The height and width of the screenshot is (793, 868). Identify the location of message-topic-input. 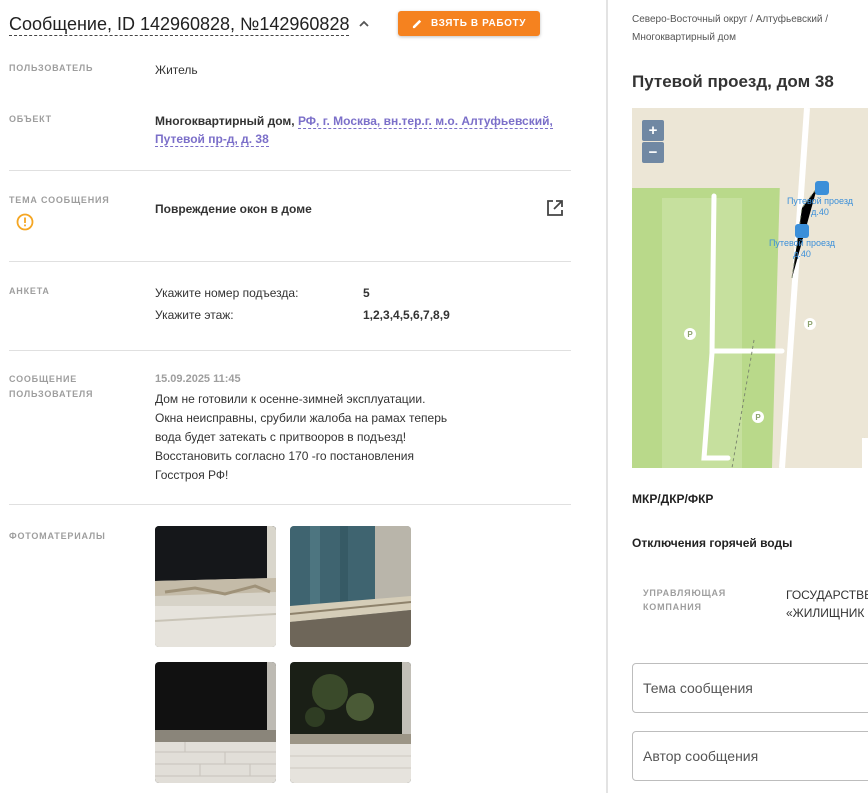
(750, 688).